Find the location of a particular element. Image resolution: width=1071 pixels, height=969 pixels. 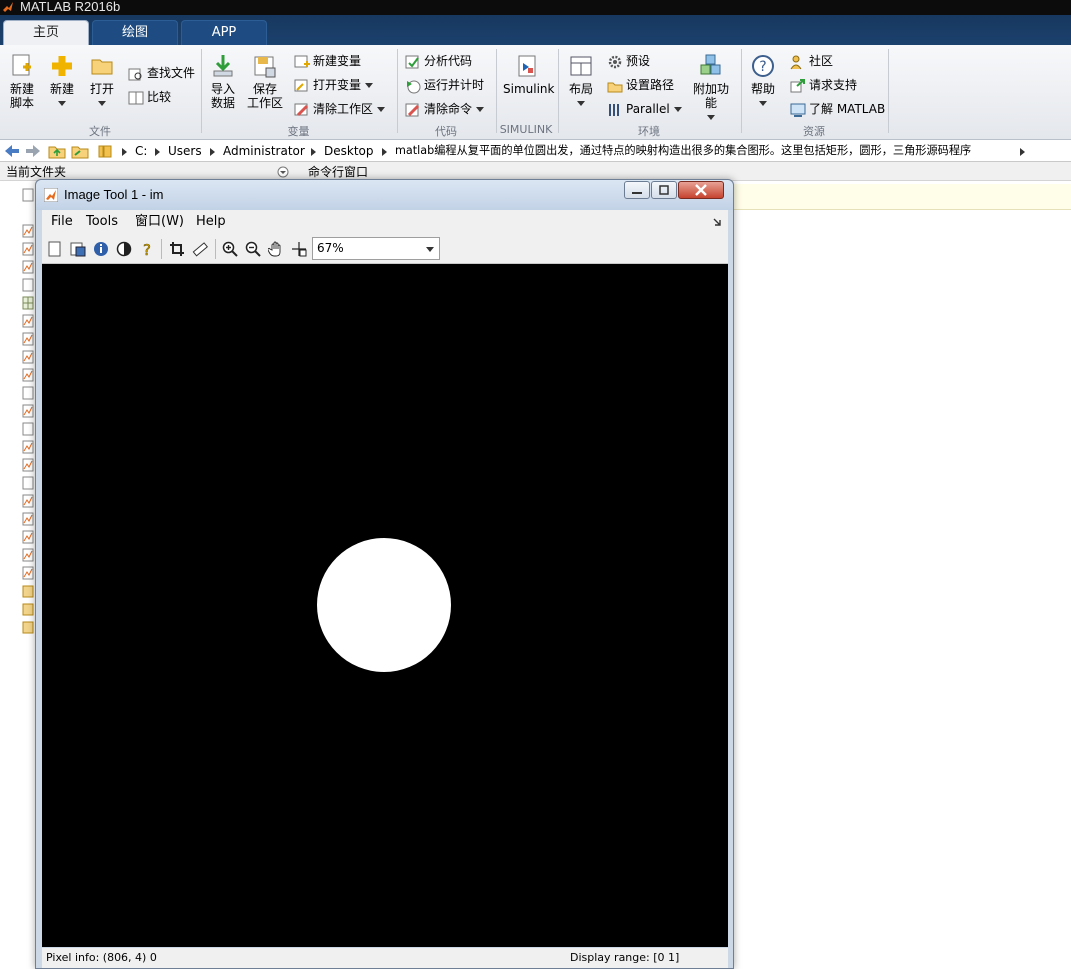

info-icon is located at coordinates (101, 249).